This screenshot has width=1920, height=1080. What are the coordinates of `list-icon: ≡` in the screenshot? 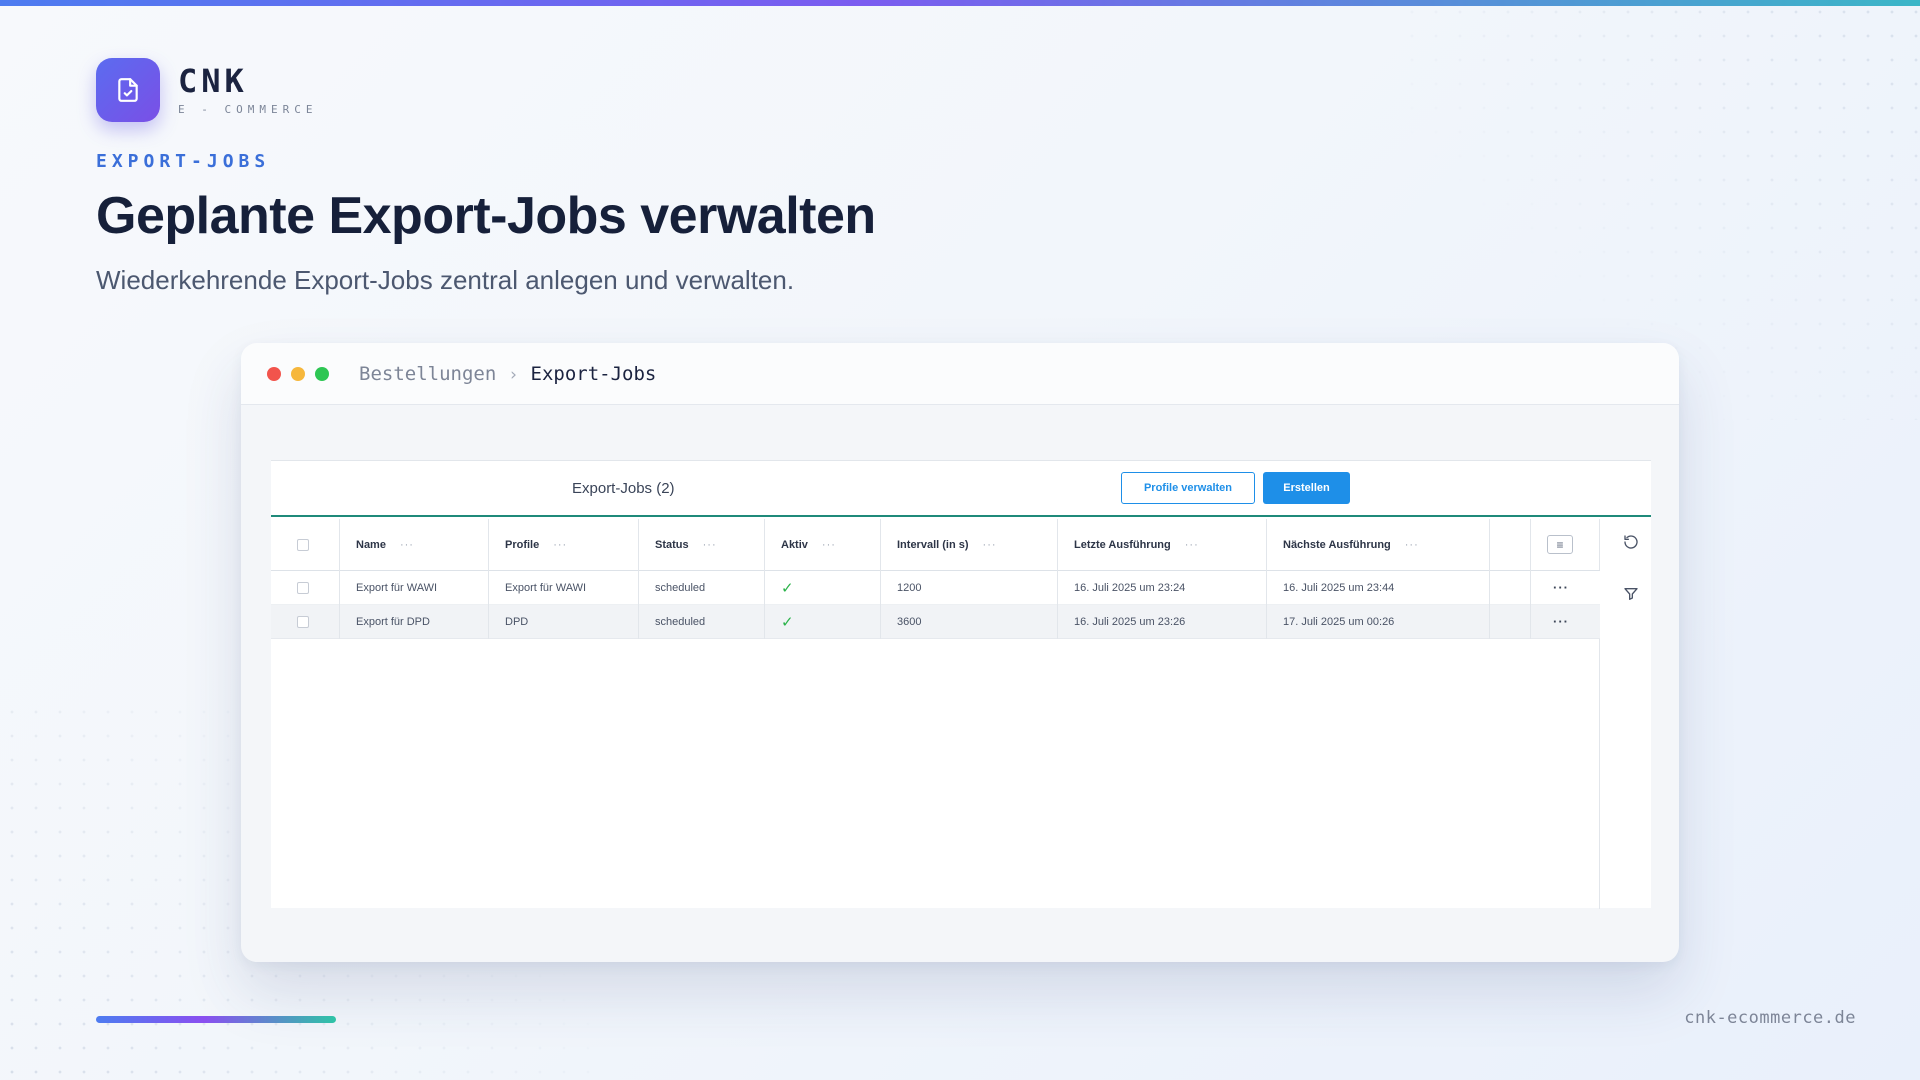 It's located at (1560, 544).